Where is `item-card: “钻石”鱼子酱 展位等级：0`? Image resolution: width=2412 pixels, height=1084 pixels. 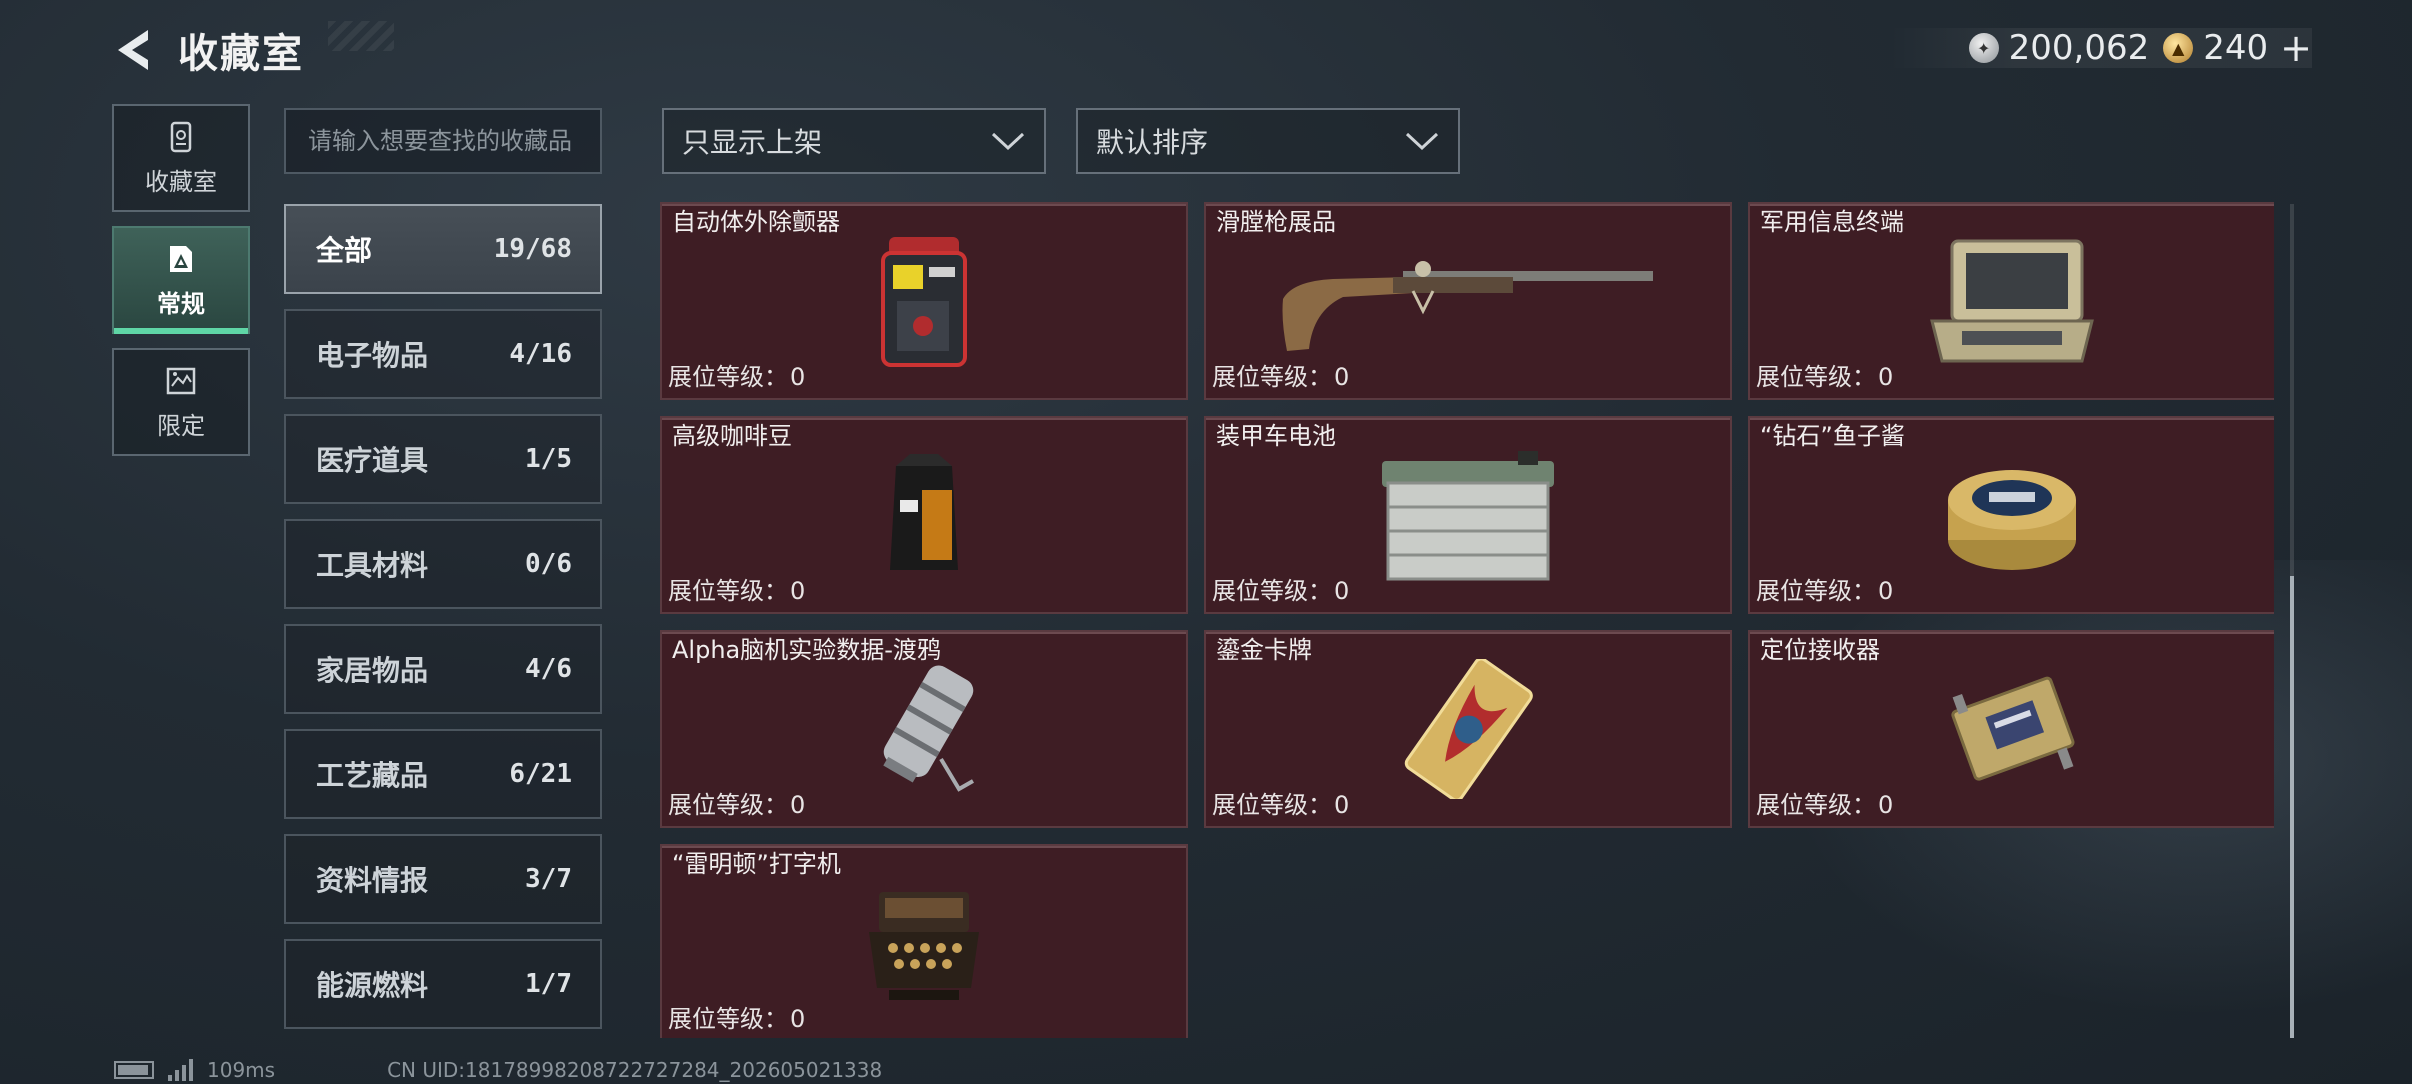
item-card: “钻石”鱼子酱 展位等级：0 is located at coordinates (2011, 515).